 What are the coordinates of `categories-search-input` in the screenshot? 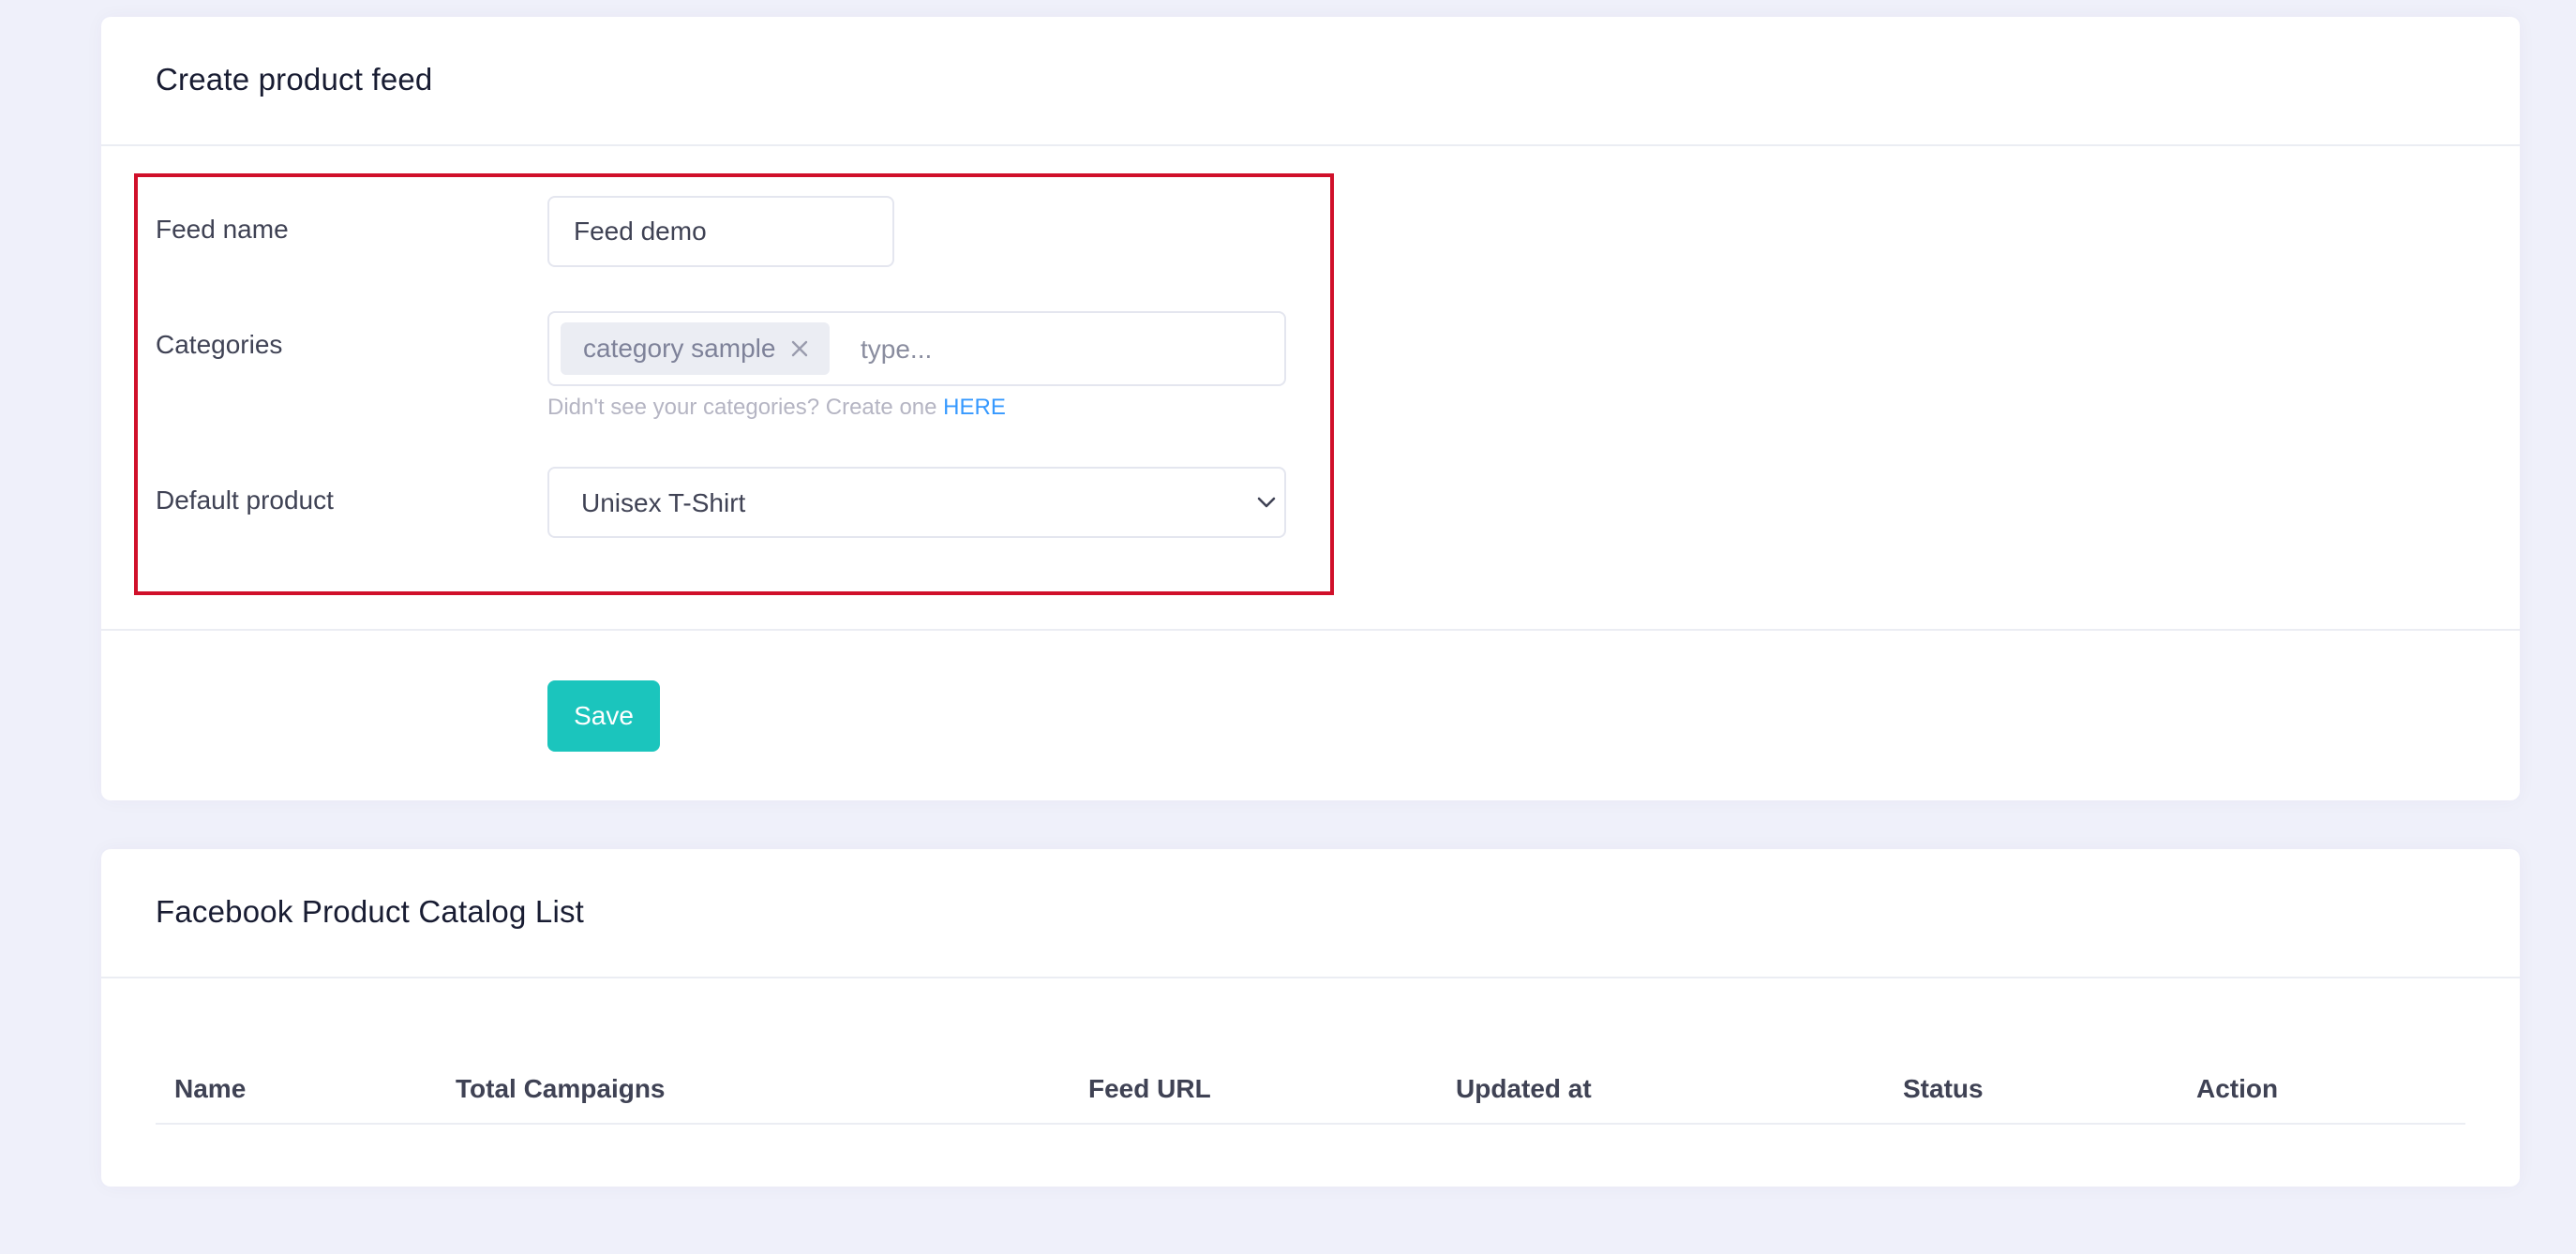 It's located at (1057, 349).